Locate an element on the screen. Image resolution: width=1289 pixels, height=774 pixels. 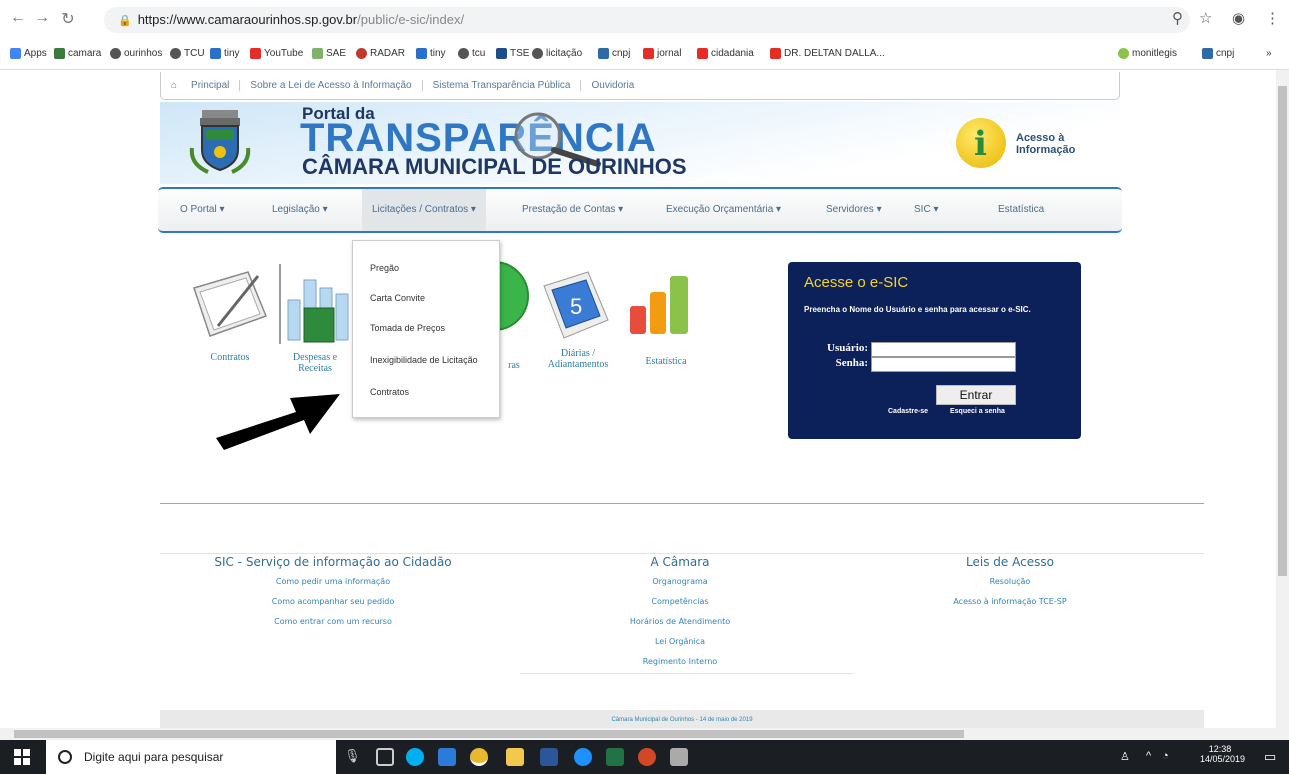
footer-link: Acesso à informação TCE-SP is located at coordinates (1010, 602).